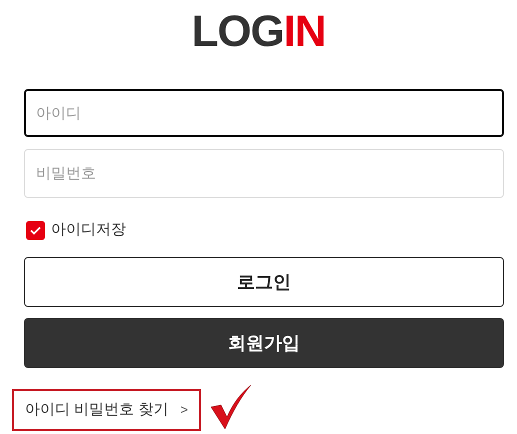 The width and height of the screenshot is (517, 434). Describe the element at coordinates (264, 282) in the screenshot. I see `login-button: 로그인` at that location.